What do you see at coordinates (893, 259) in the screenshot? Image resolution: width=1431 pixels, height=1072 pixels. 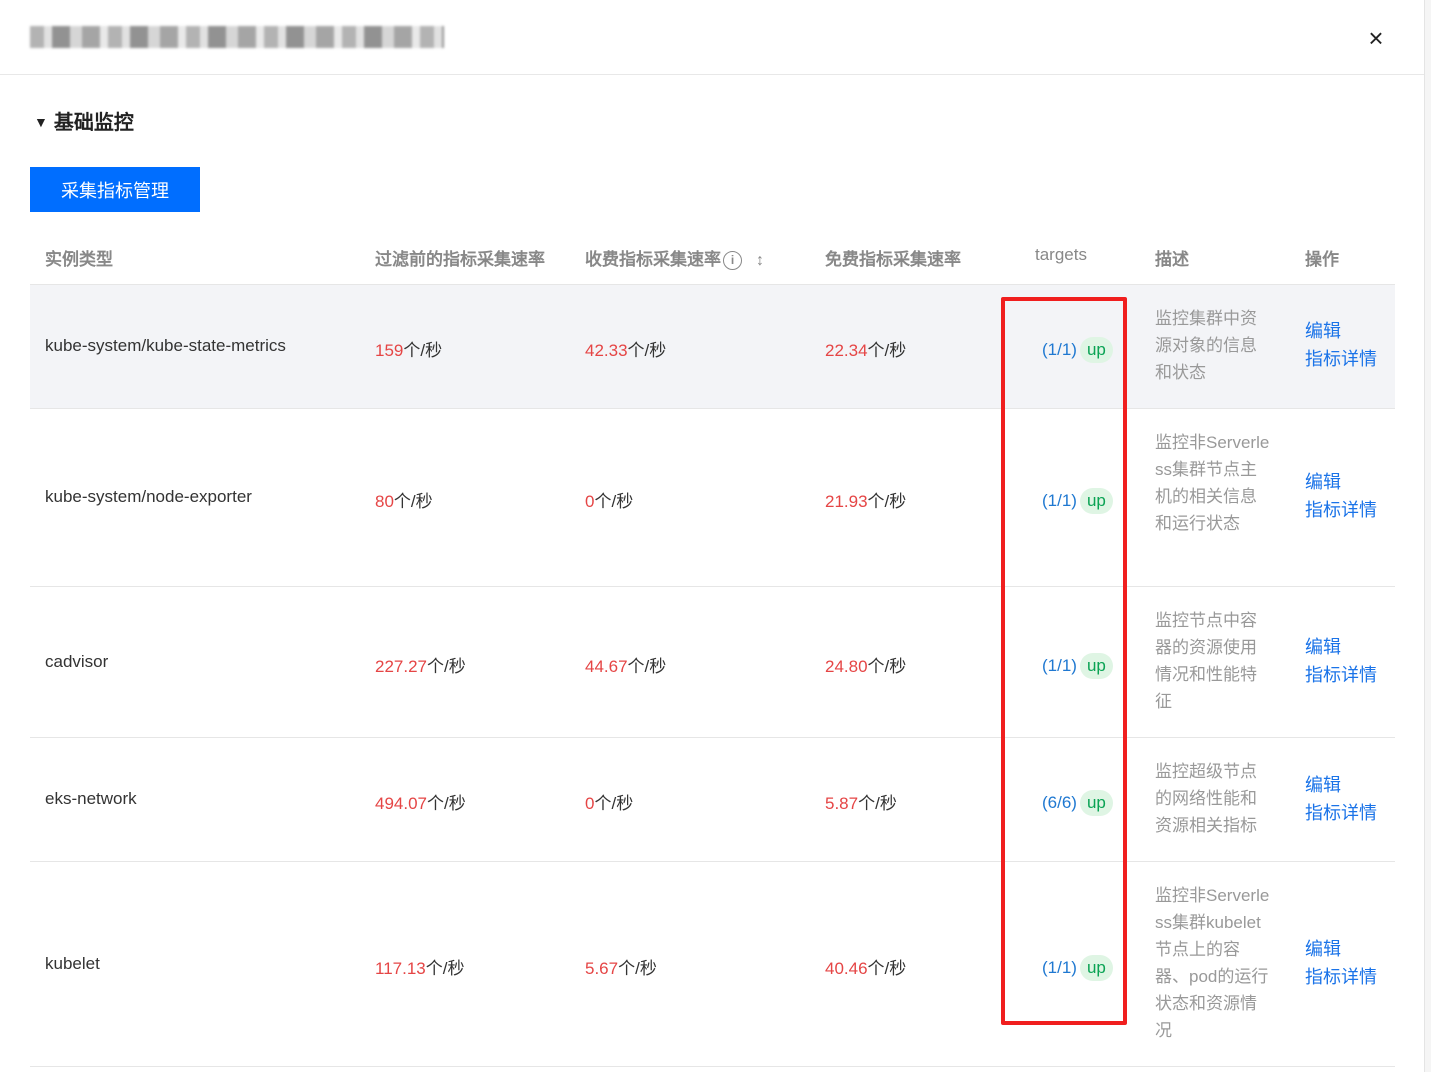 I see `column-header-free: 免费指标采集速率` at bounding box center [893, 259].